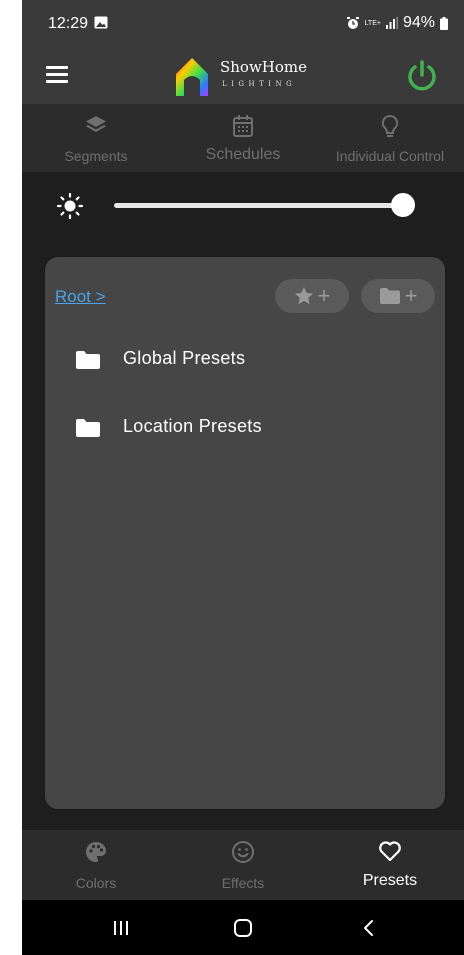 This screenshot has width=464, height=955. Describe the element at coordinates (391, 23) in the screenshot. I see `signal-icon` at that location.